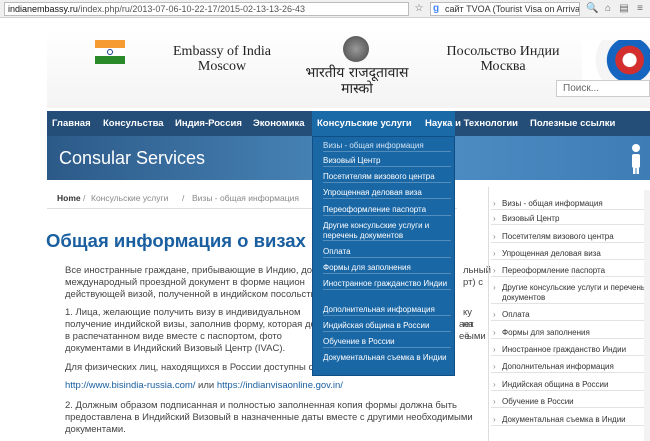 This screenshot has width=650, height=441. Describe the element at coordinates (570, 333) in the screenshot. I see `sidebar-item: › Формы для заполнения` at that location.